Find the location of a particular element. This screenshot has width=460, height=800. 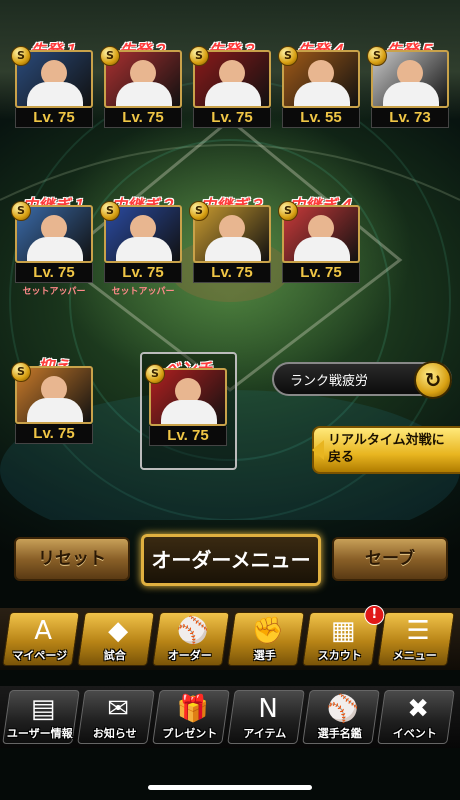

nav-label: アイテム is located at coordinates (265, 733).